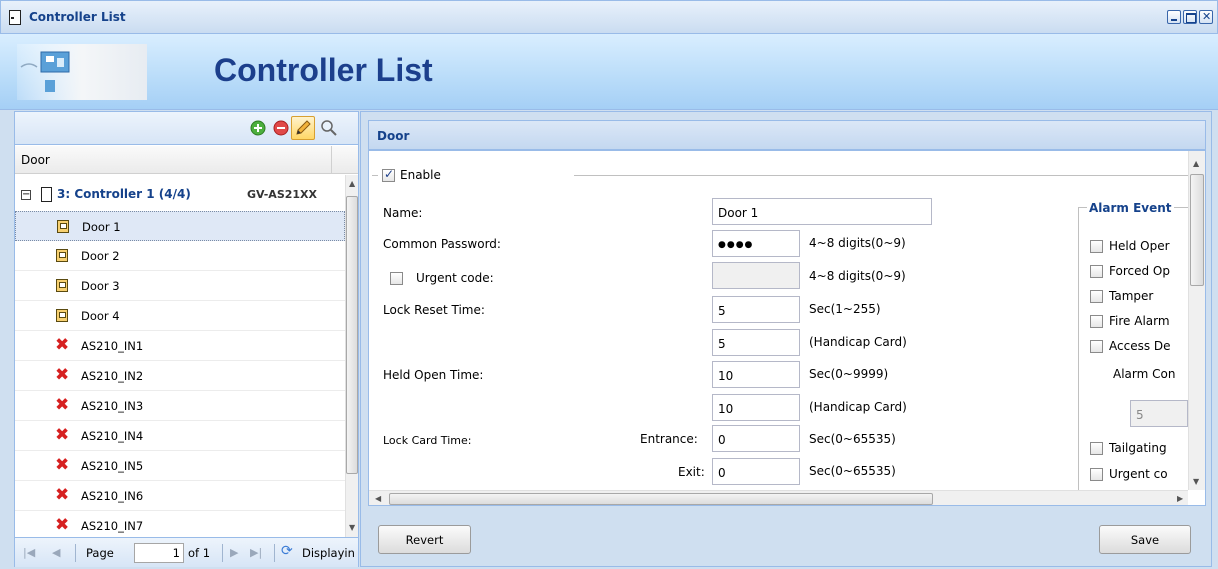 The height and width of the screenshot is (569, 1218). Describe the element at coordinates (424, 539) in the screenshot. I see `revert-button: Revert` at that location.